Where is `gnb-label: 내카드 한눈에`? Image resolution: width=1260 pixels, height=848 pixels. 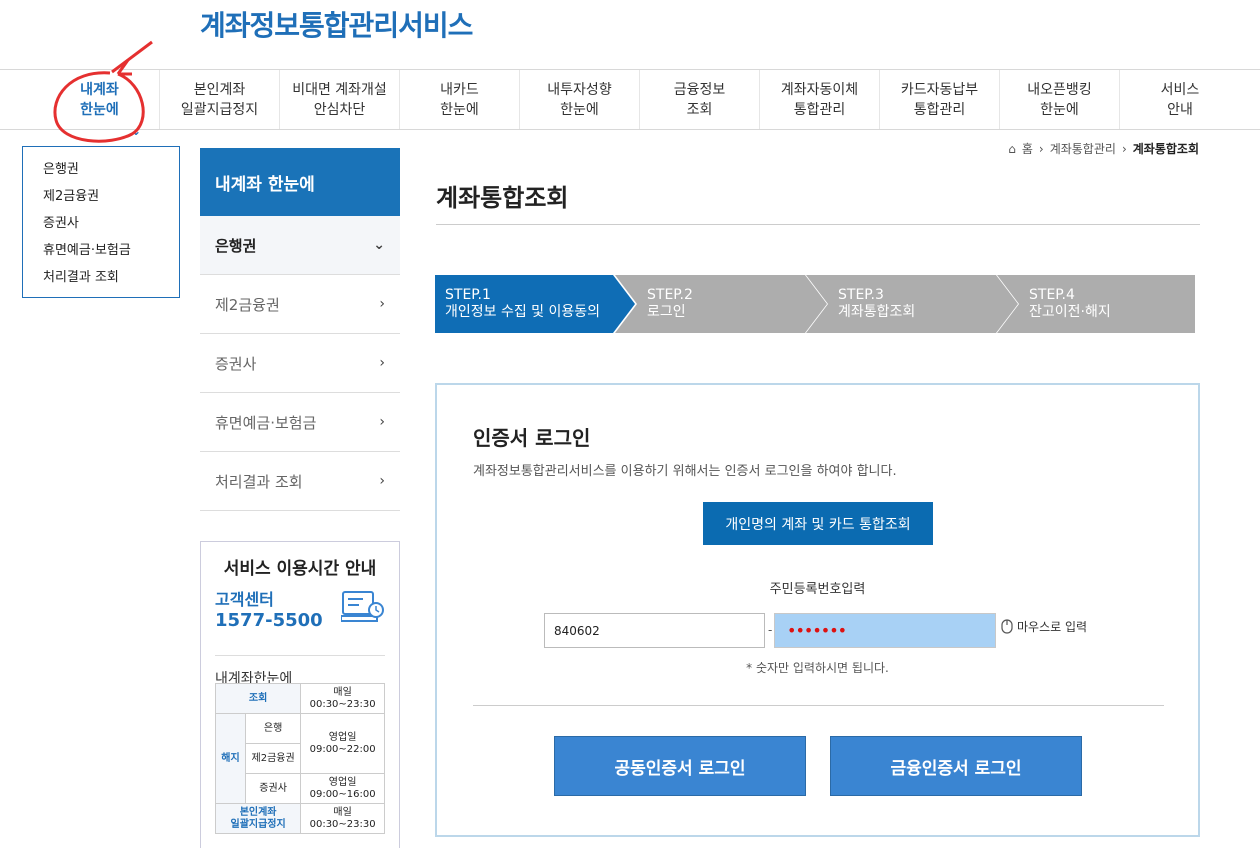
gnb-label: 내카드 한눈에 is located at coordinates (459, 99).